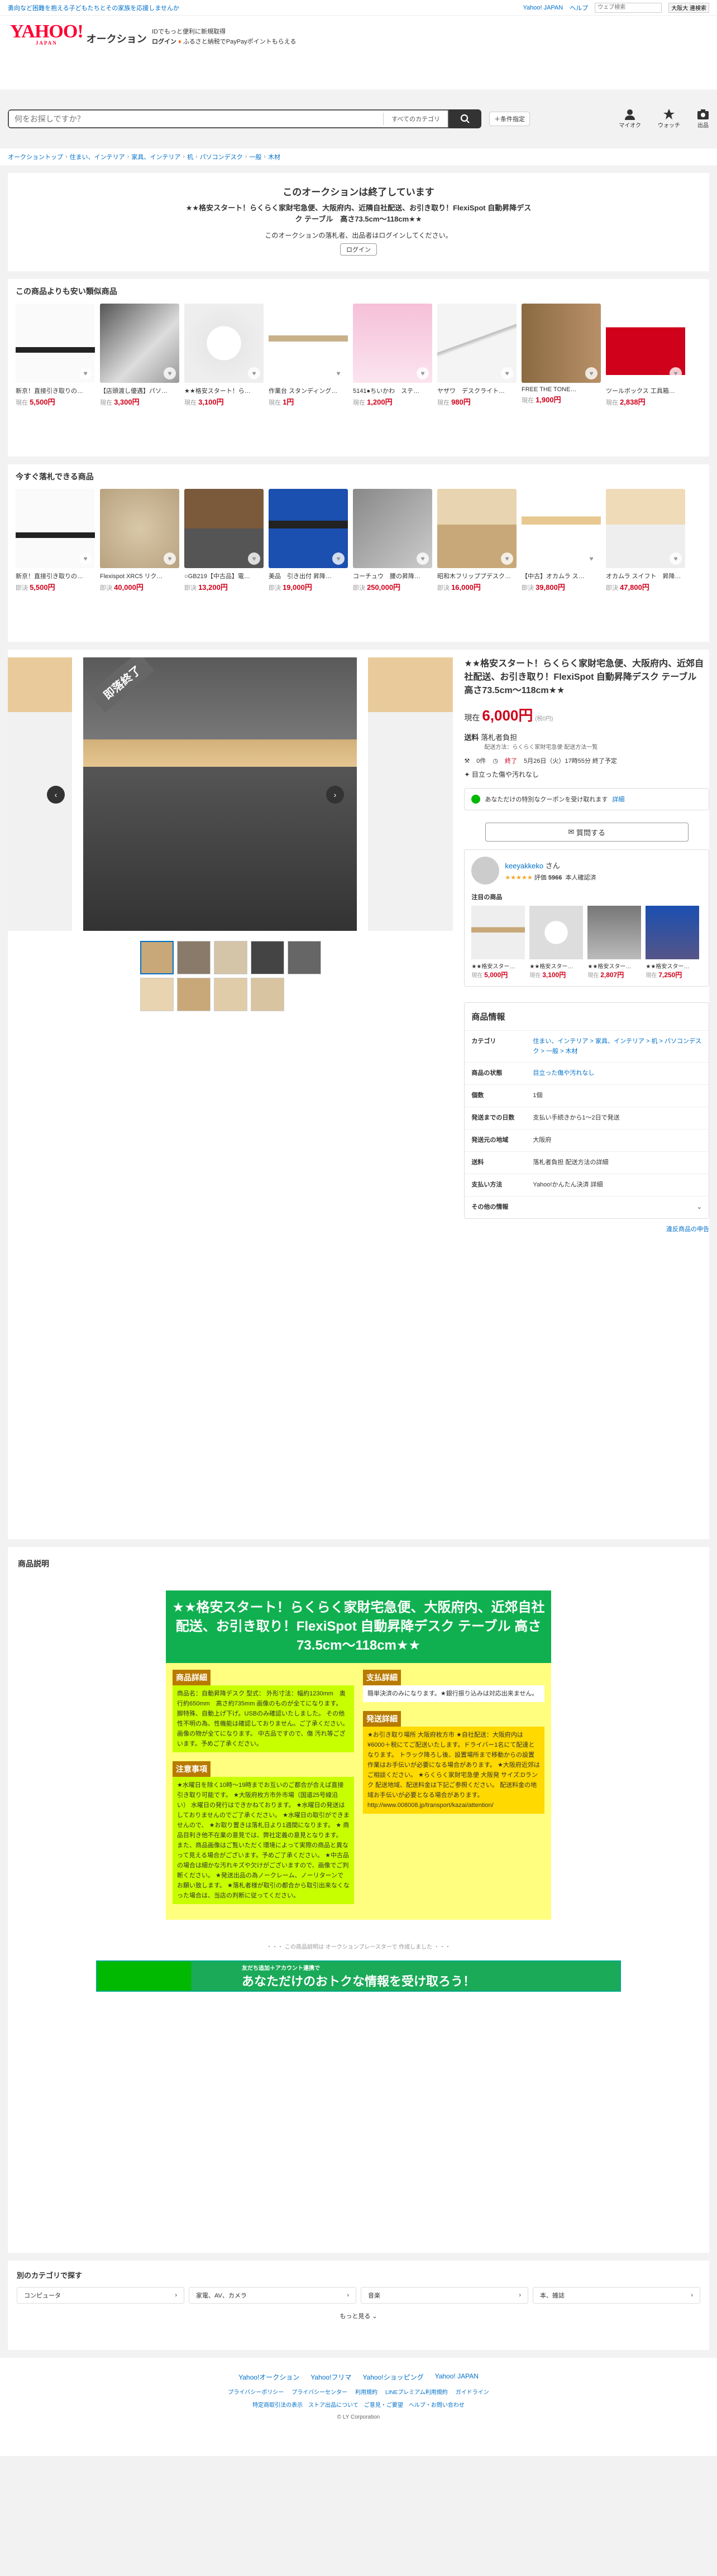  I want to click on footer-link: ストア出品について, so click(333, 2404).